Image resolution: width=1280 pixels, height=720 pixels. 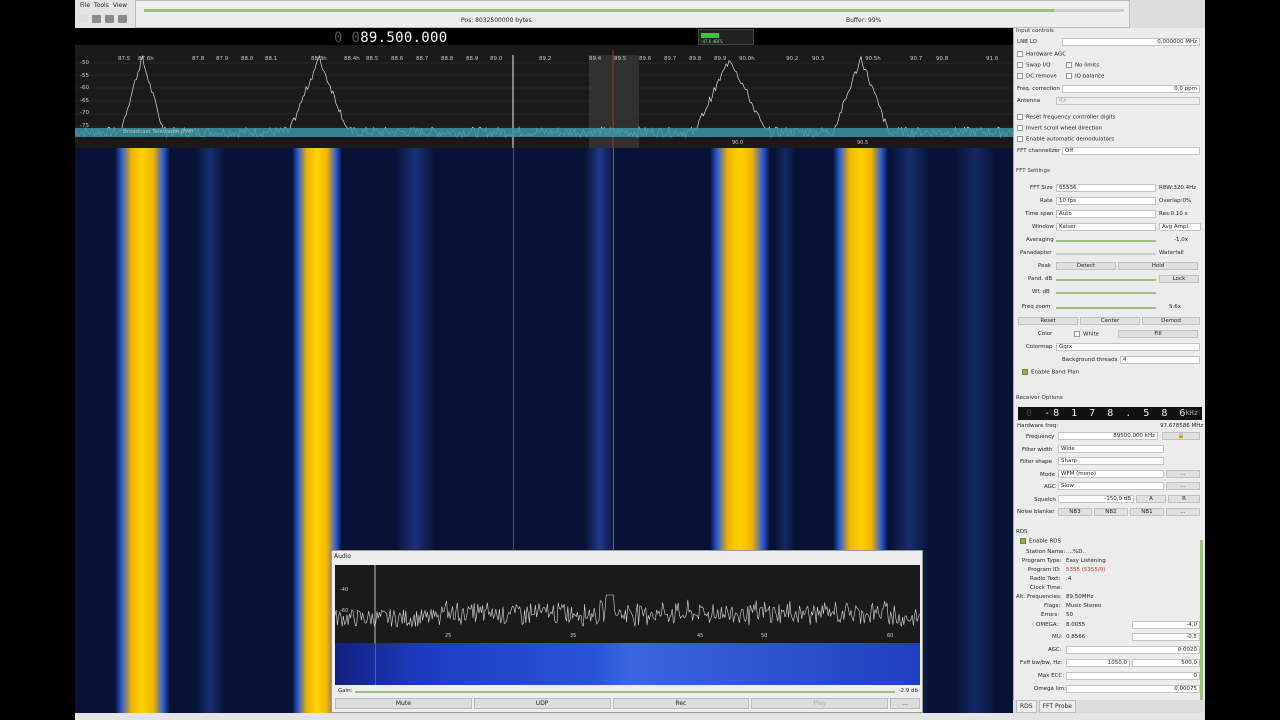 What do you see at coordinates (1184, 499) in the screenshot?
I see `squelch-reset-button: R` at bounding box center [1184, 499].